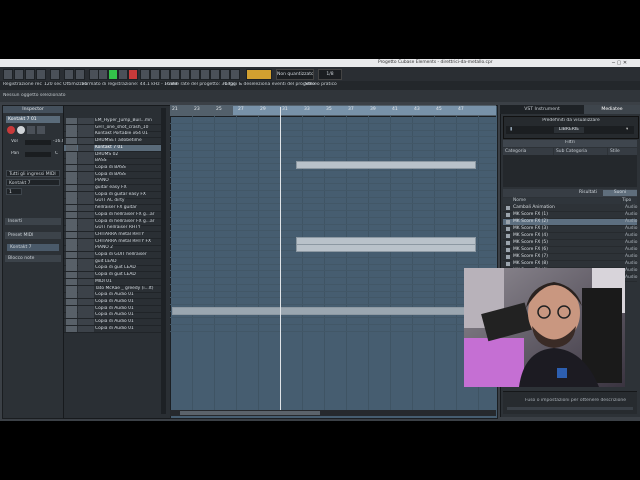  I want to click on folder-icon: ▮, so click(511, 130).